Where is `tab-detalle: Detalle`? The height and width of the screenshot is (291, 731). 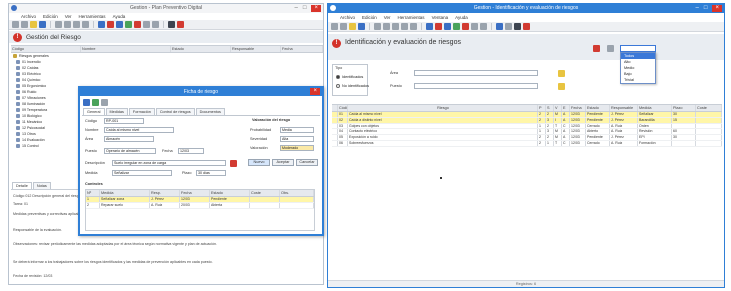 tab-detalle: Detalle is located at coordinates (22, 185).